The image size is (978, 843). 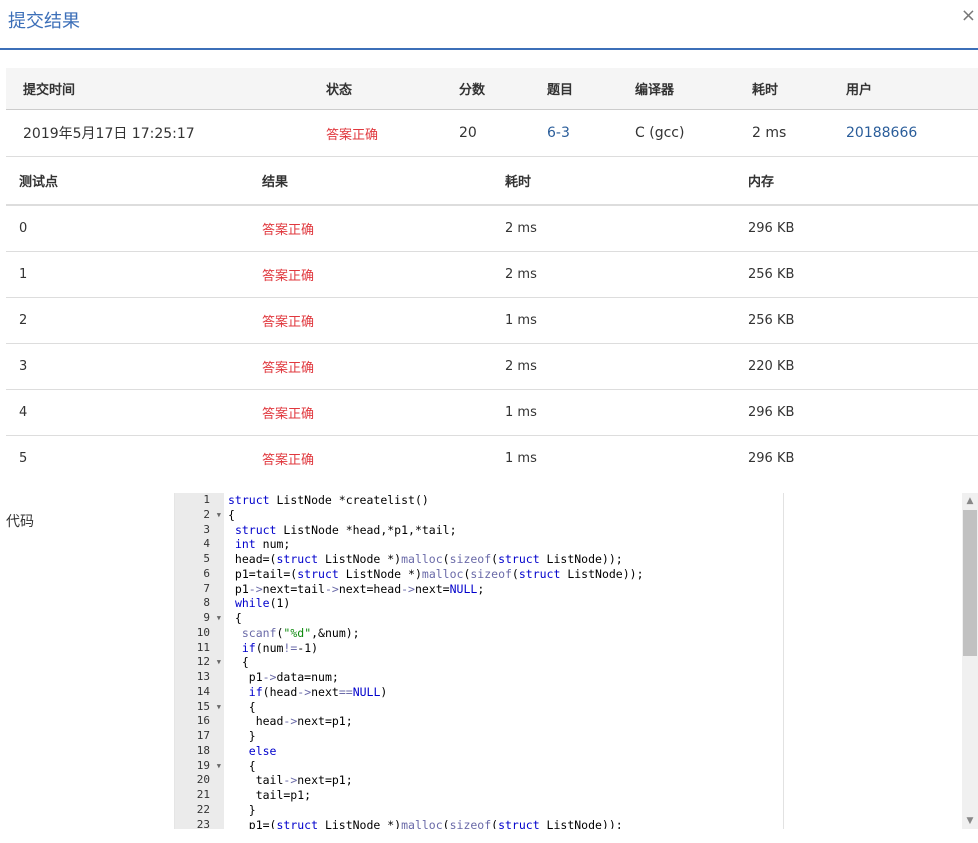 I want to click on user-link: 20188666, so click(x=881, y=133).